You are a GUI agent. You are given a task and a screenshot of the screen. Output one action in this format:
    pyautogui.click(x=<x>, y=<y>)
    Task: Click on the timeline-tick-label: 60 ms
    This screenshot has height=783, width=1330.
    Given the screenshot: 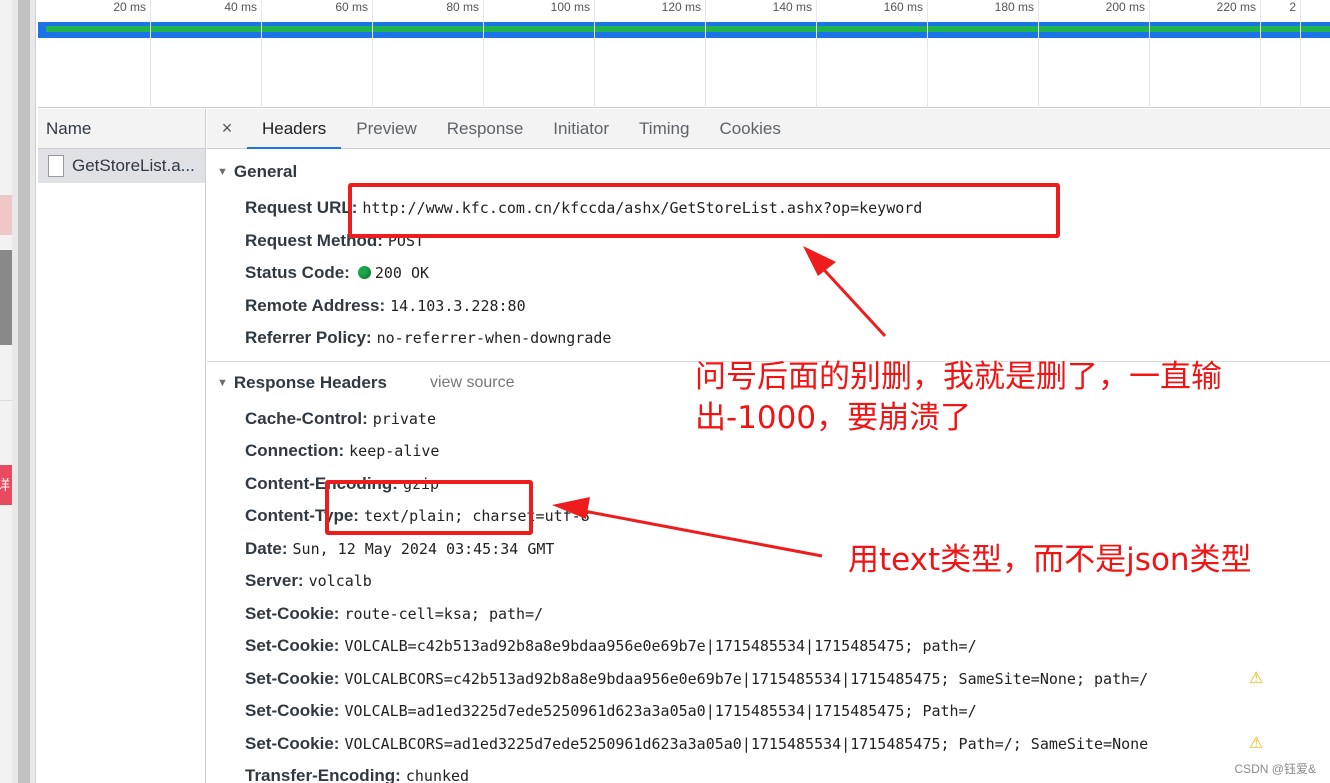 What is the action you would take?
    pyautogui.click(x=351, y=7)
    